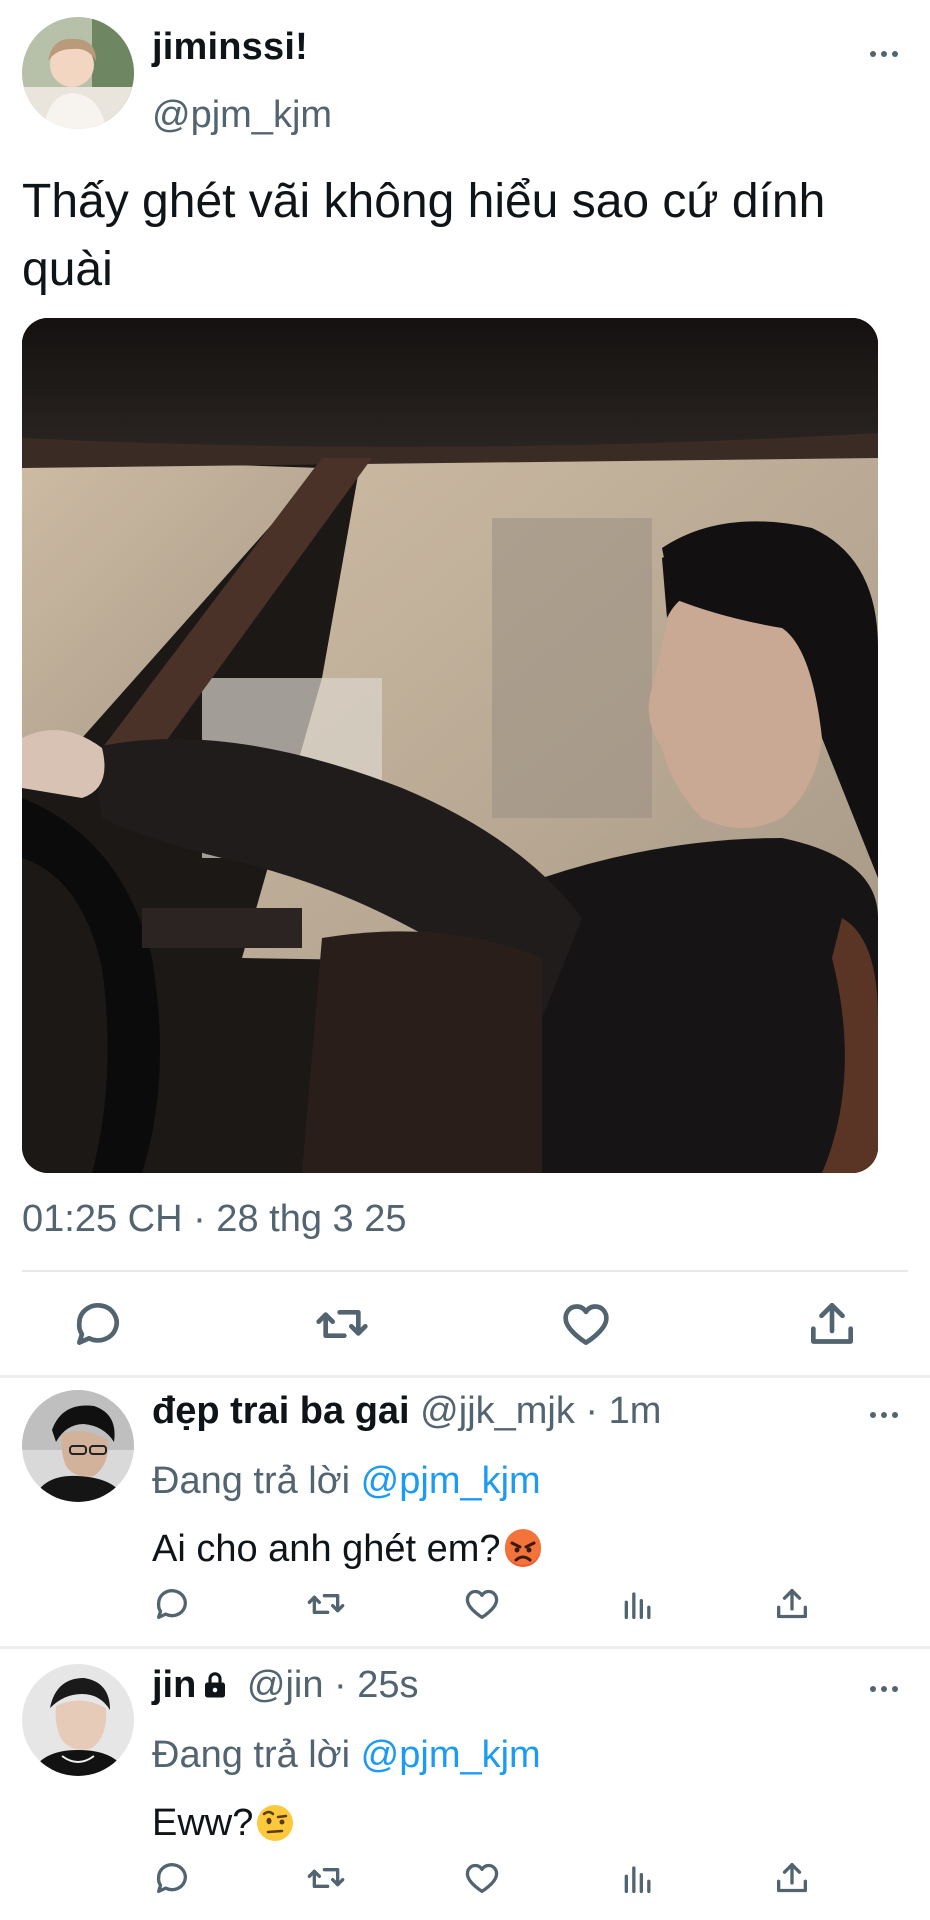 This screenshot has width=930, height=1920. I want to click on tweet-action-bar, so click(465, 1324).